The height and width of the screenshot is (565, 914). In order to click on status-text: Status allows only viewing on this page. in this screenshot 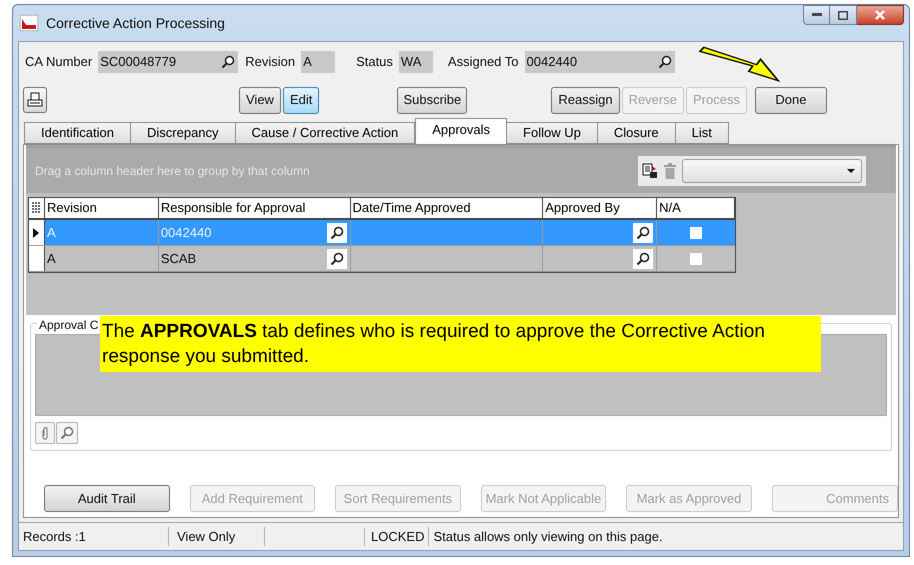, I will do `click(547, 537)`.